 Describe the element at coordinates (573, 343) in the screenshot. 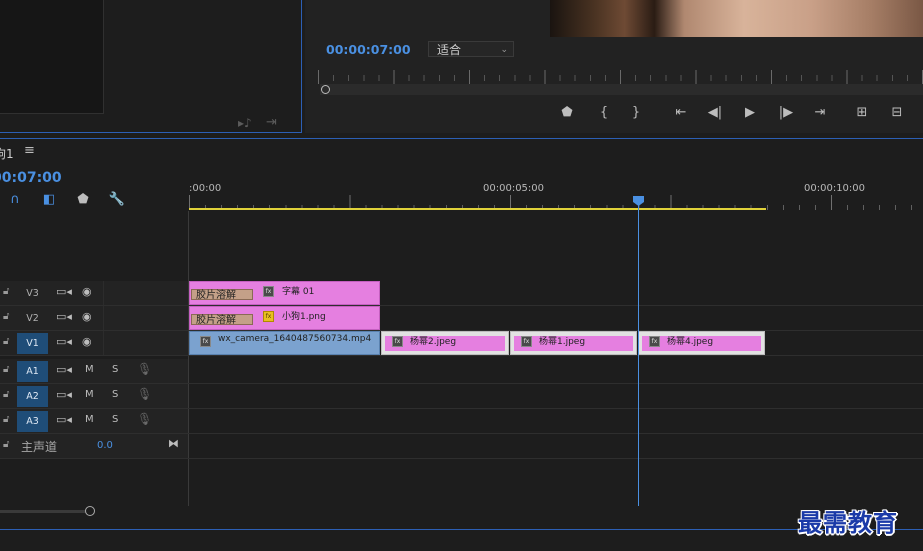

I see `clip-v1-image-2: fx 杨幂1.jpeg` at that location.